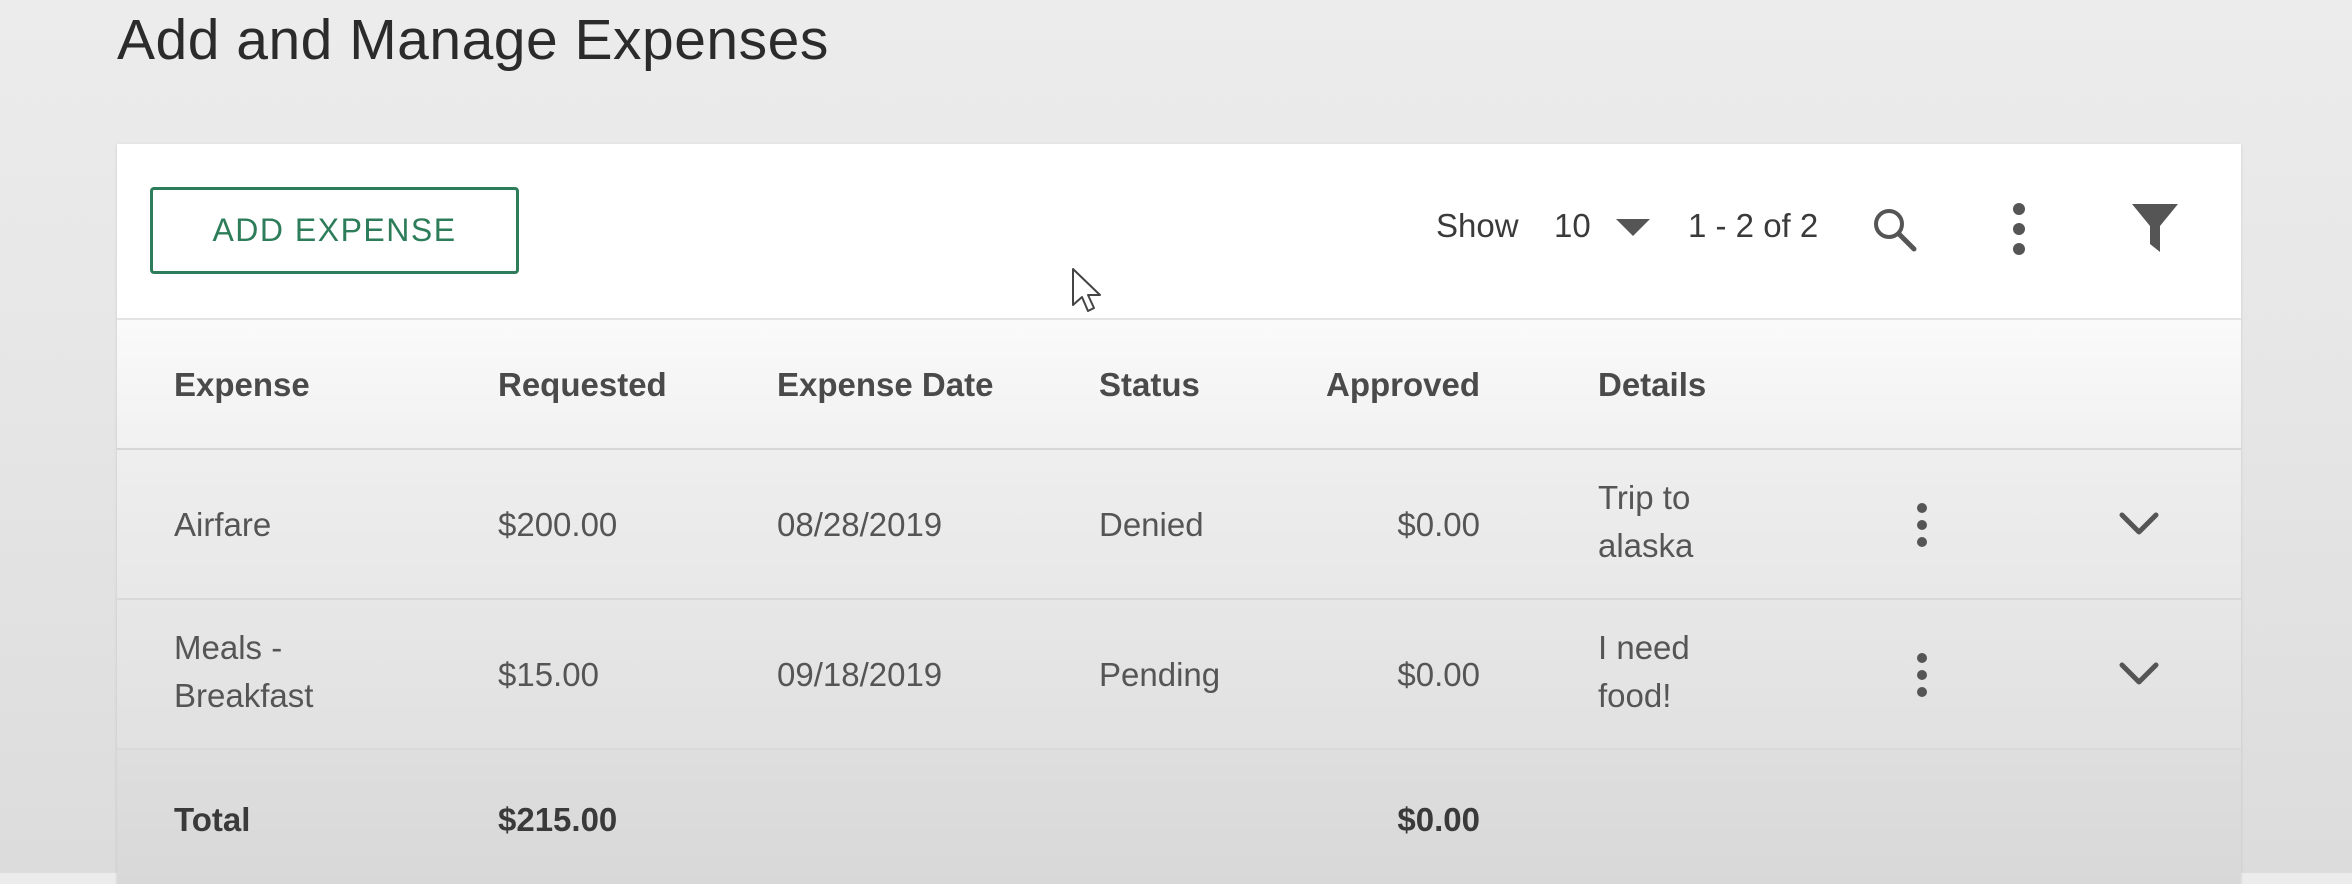 This screenshot has width=2352, height=884. What do you see at coordinates (1646, 521) in the screenshot?
I see `details-cell: Trip to alaska` at bounding box center [1646, 521].